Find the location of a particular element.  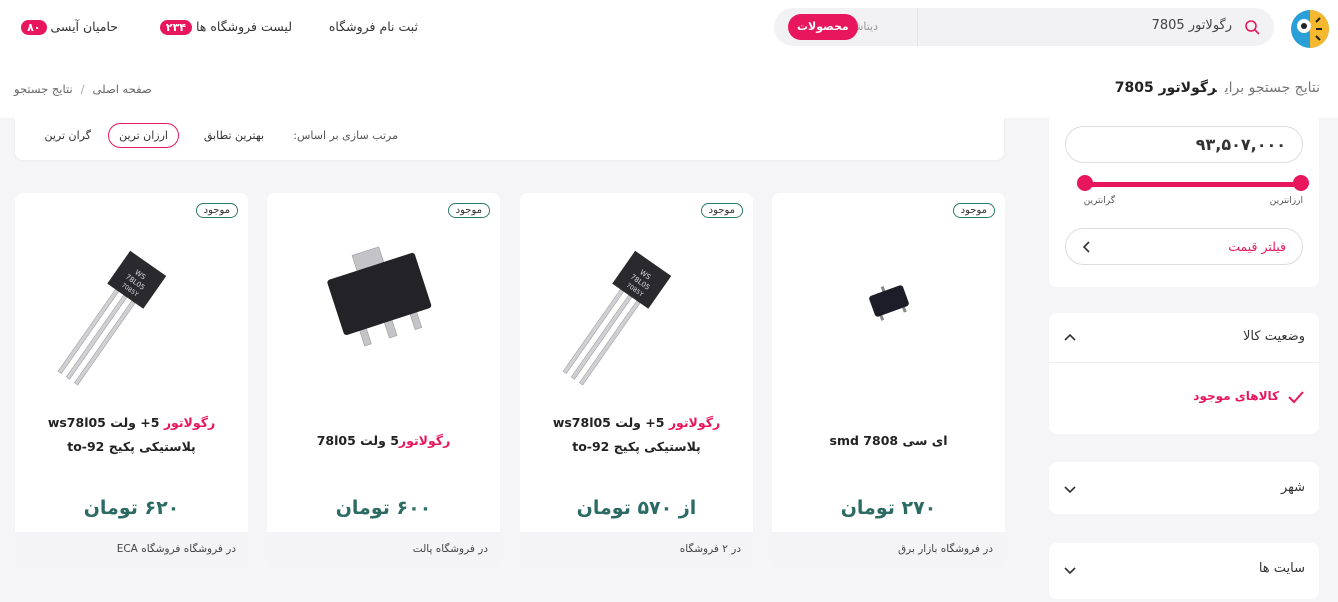

filter-option-in-stock: کالاهای موجود is located at coordinates (1249, 396).